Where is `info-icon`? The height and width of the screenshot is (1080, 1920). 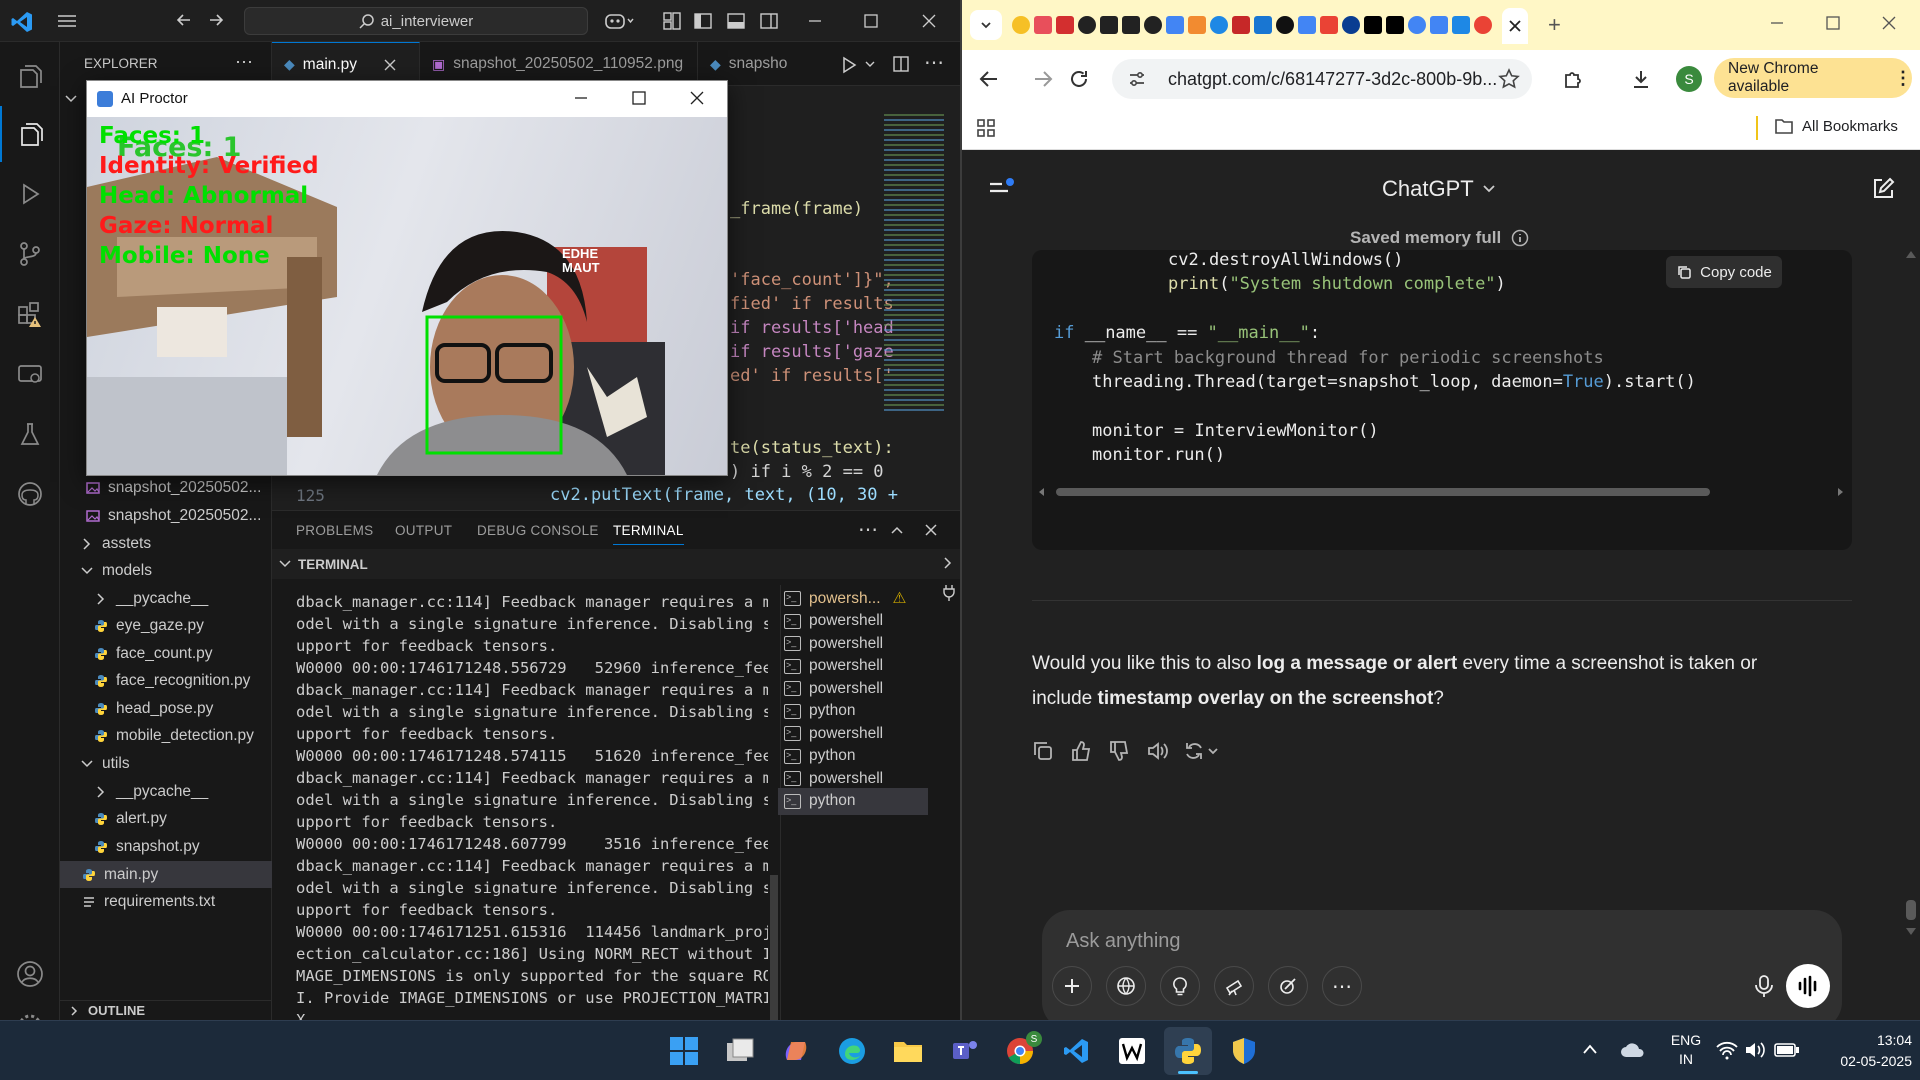 info-icon is located at coordinates (1520, 238).